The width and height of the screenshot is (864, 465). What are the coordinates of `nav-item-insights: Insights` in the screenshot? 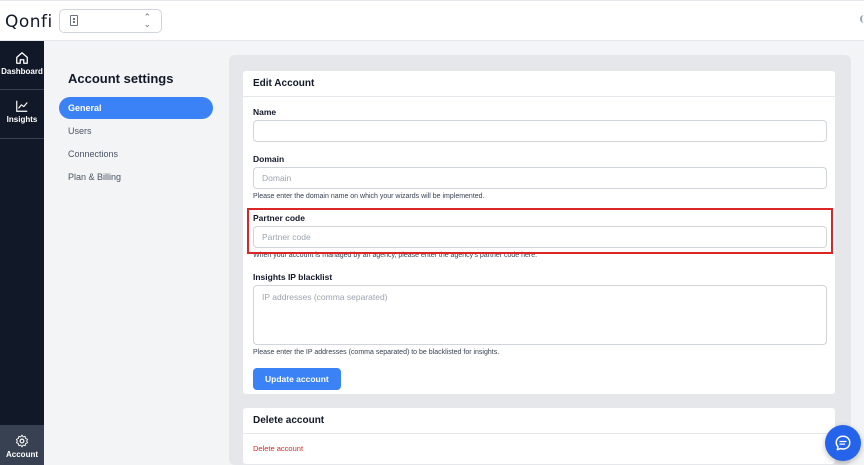 It's located at (22, 111).